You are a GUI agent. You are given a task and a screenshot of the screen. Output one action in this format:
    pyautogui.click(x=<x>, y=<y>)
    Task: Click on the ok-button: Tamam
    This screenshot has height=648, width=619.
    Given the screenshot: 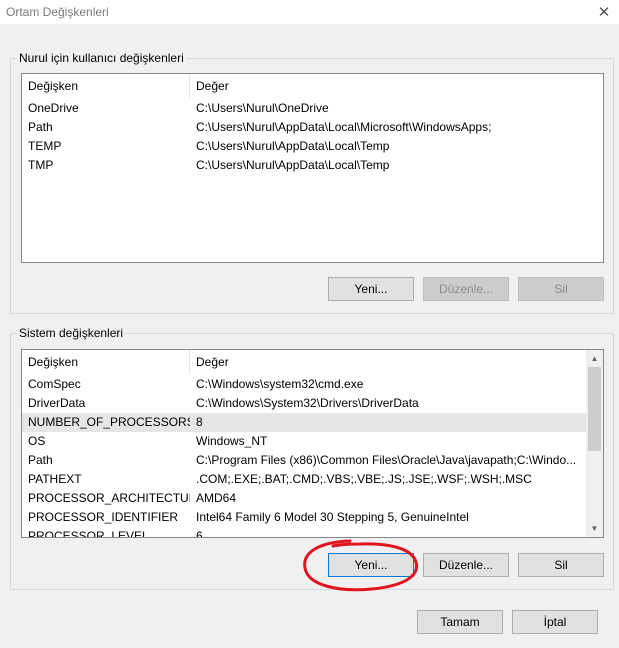 What is the action you would take?
    pyautogui.click(x=460, y=622)
    